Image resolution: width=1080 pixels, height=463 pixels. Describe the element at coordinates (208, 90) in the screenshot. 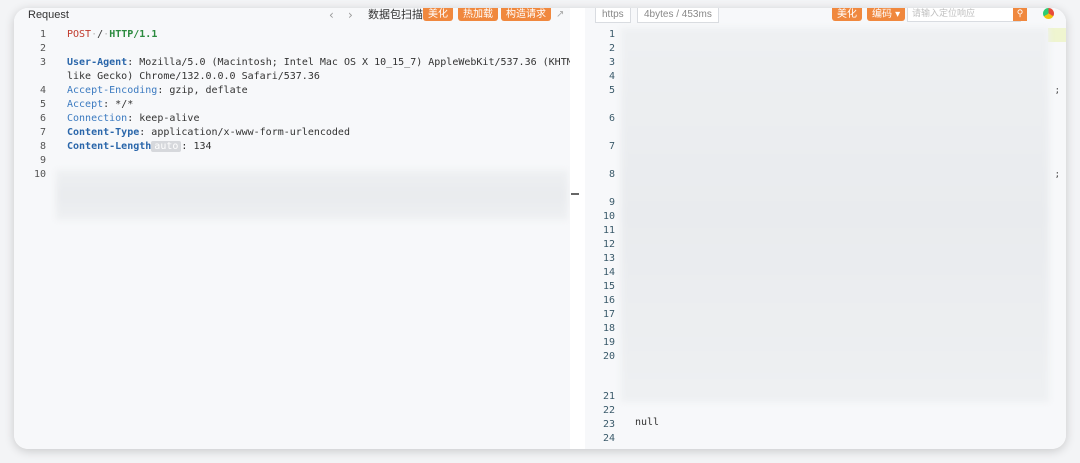

I see `header-value: gzip, deflate` at that location.